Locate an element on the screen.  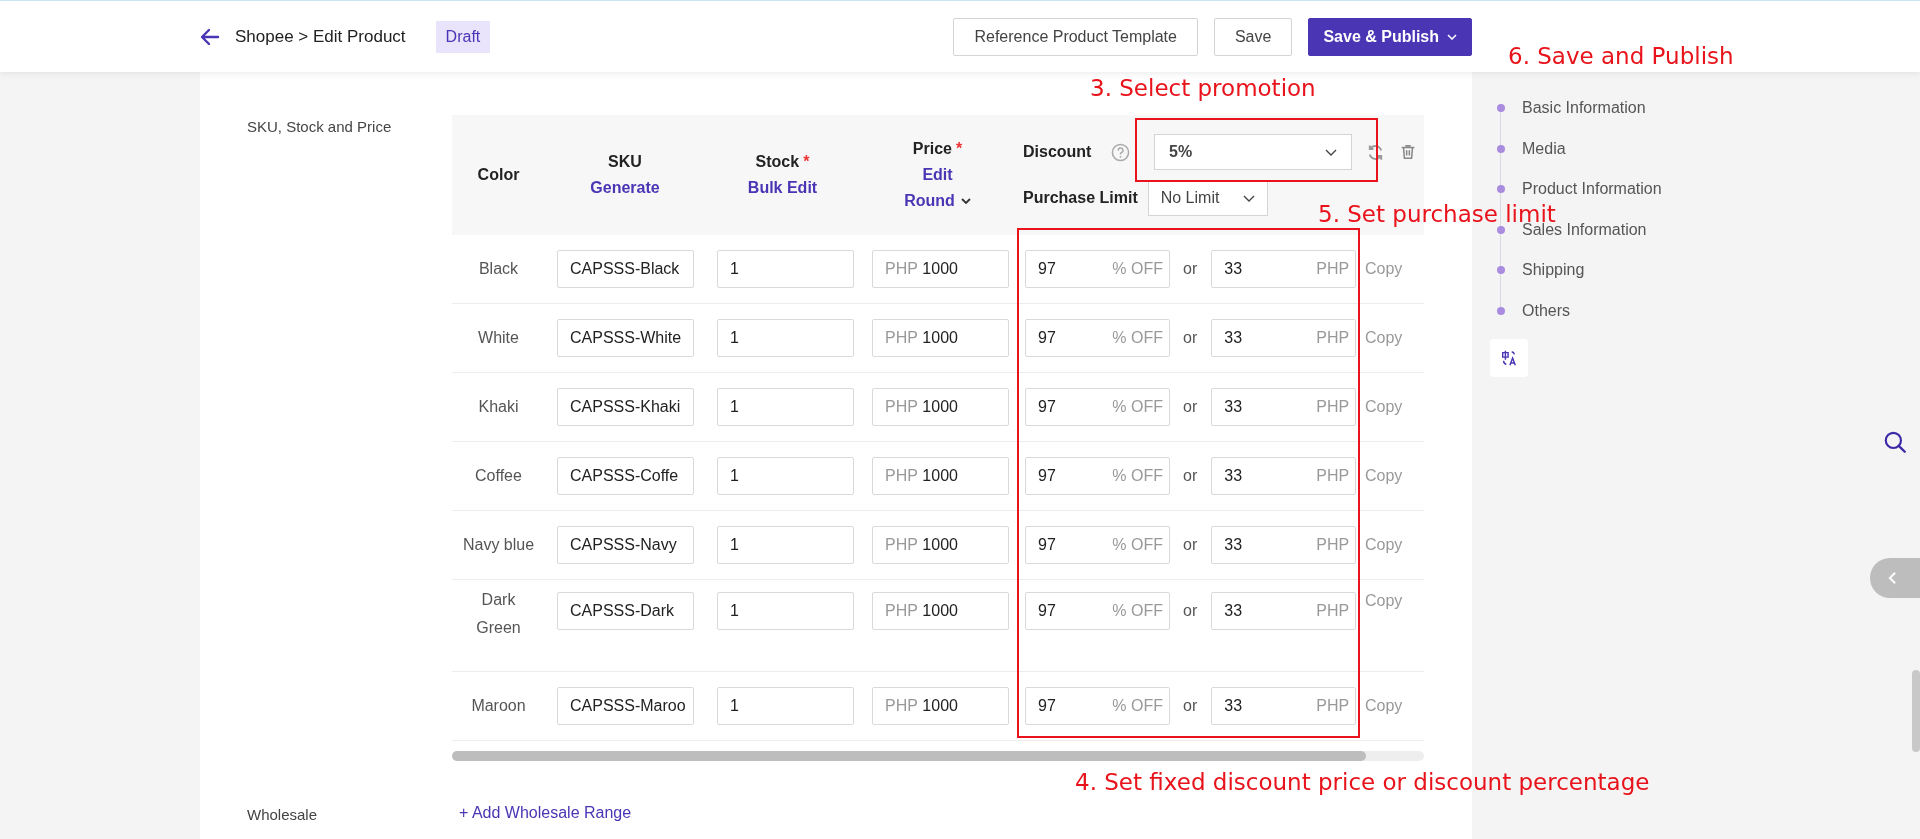
sku-field: CAPSSS-Navy is located at coordinates (625, 545).